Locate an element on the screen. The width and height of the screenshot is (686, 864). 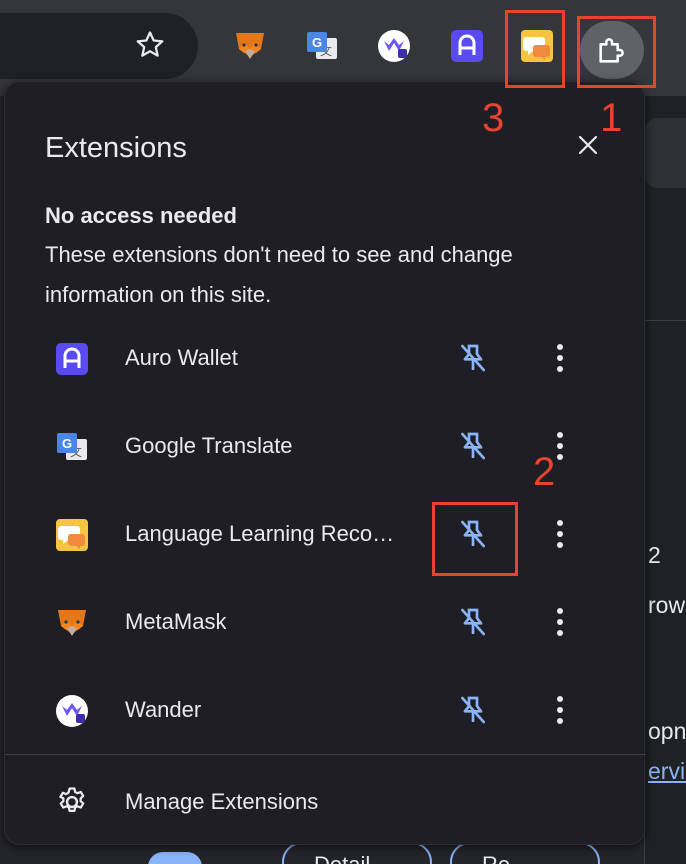
page-toggle is located at coordinates (175, 858).